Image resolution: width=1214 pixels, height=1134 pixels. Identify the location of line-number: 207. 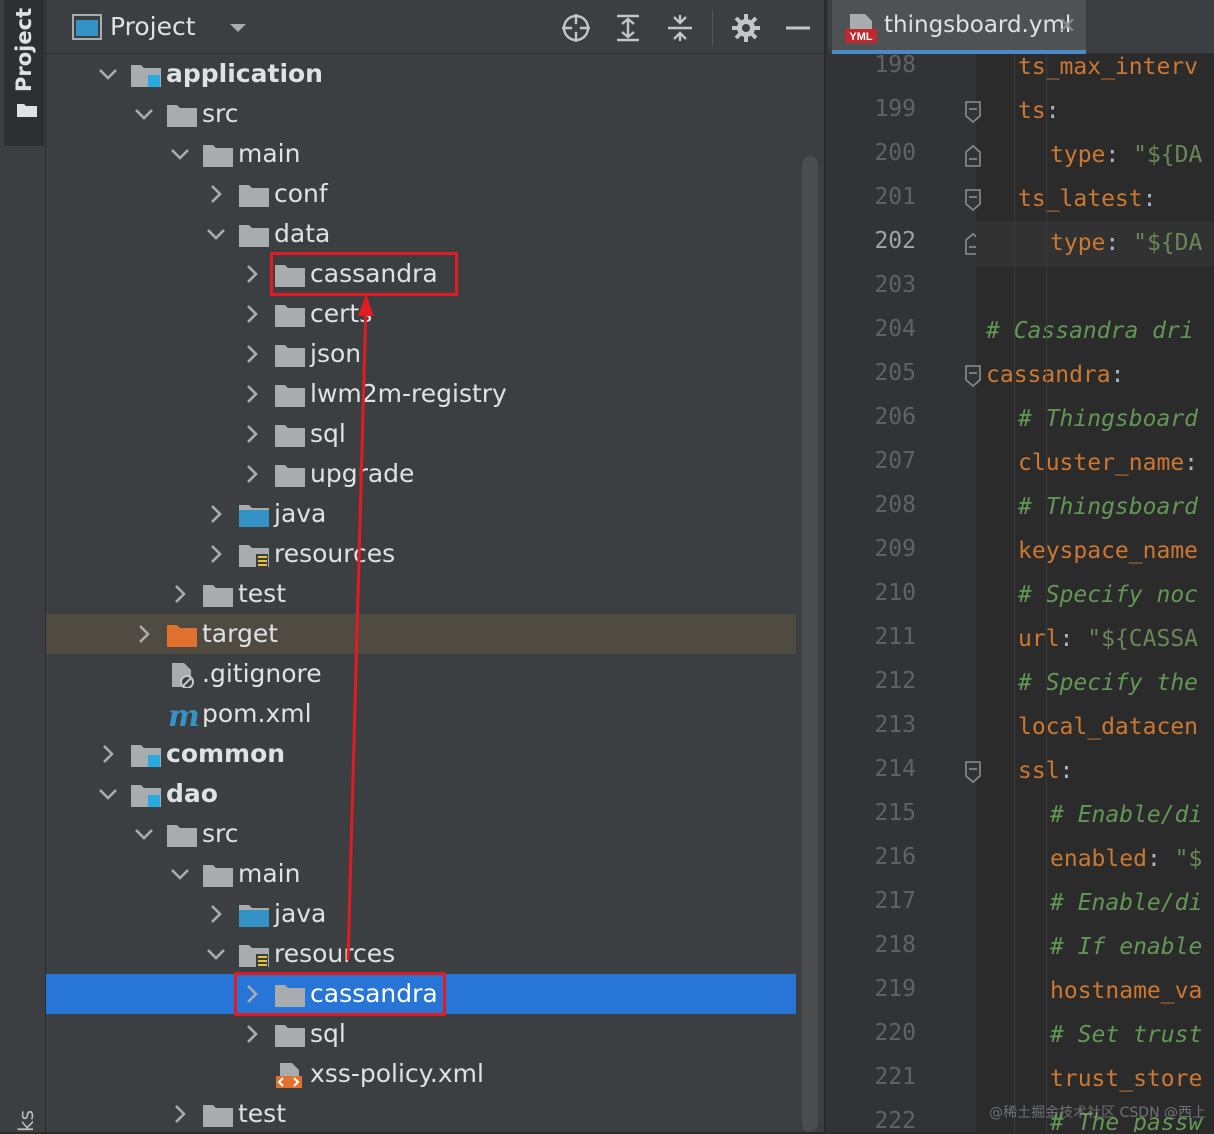
(895, 461).